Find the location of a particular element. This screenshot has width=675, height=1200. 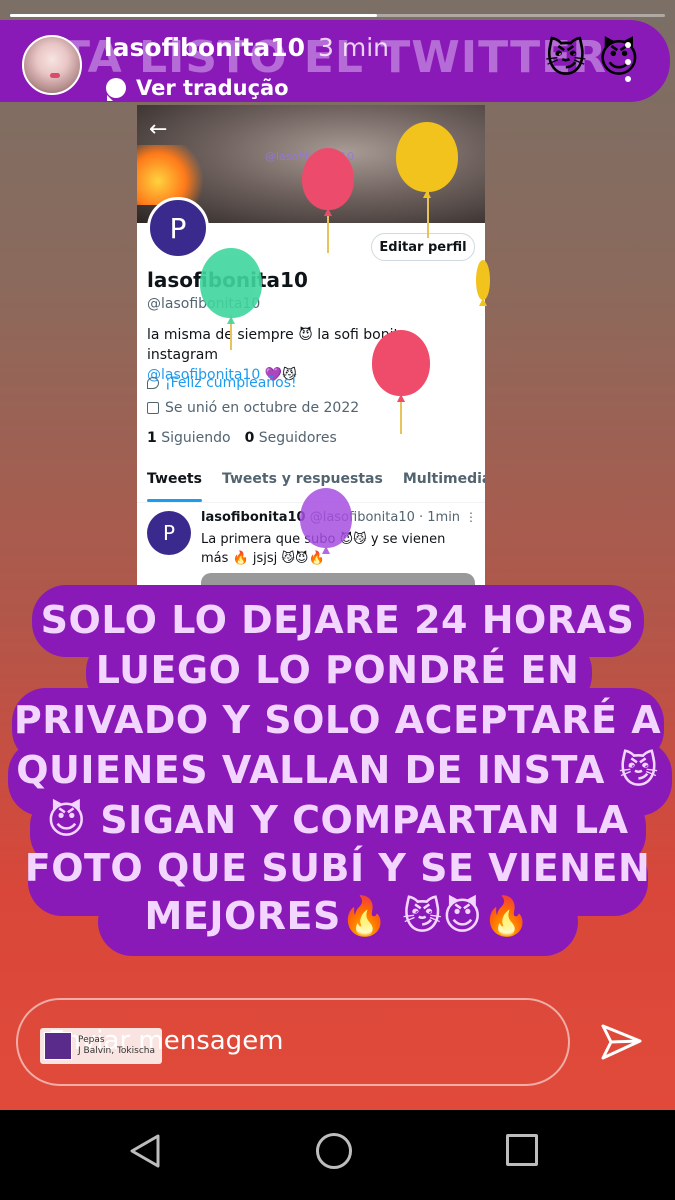

more-options-icon is located at coordinates (628, 62).